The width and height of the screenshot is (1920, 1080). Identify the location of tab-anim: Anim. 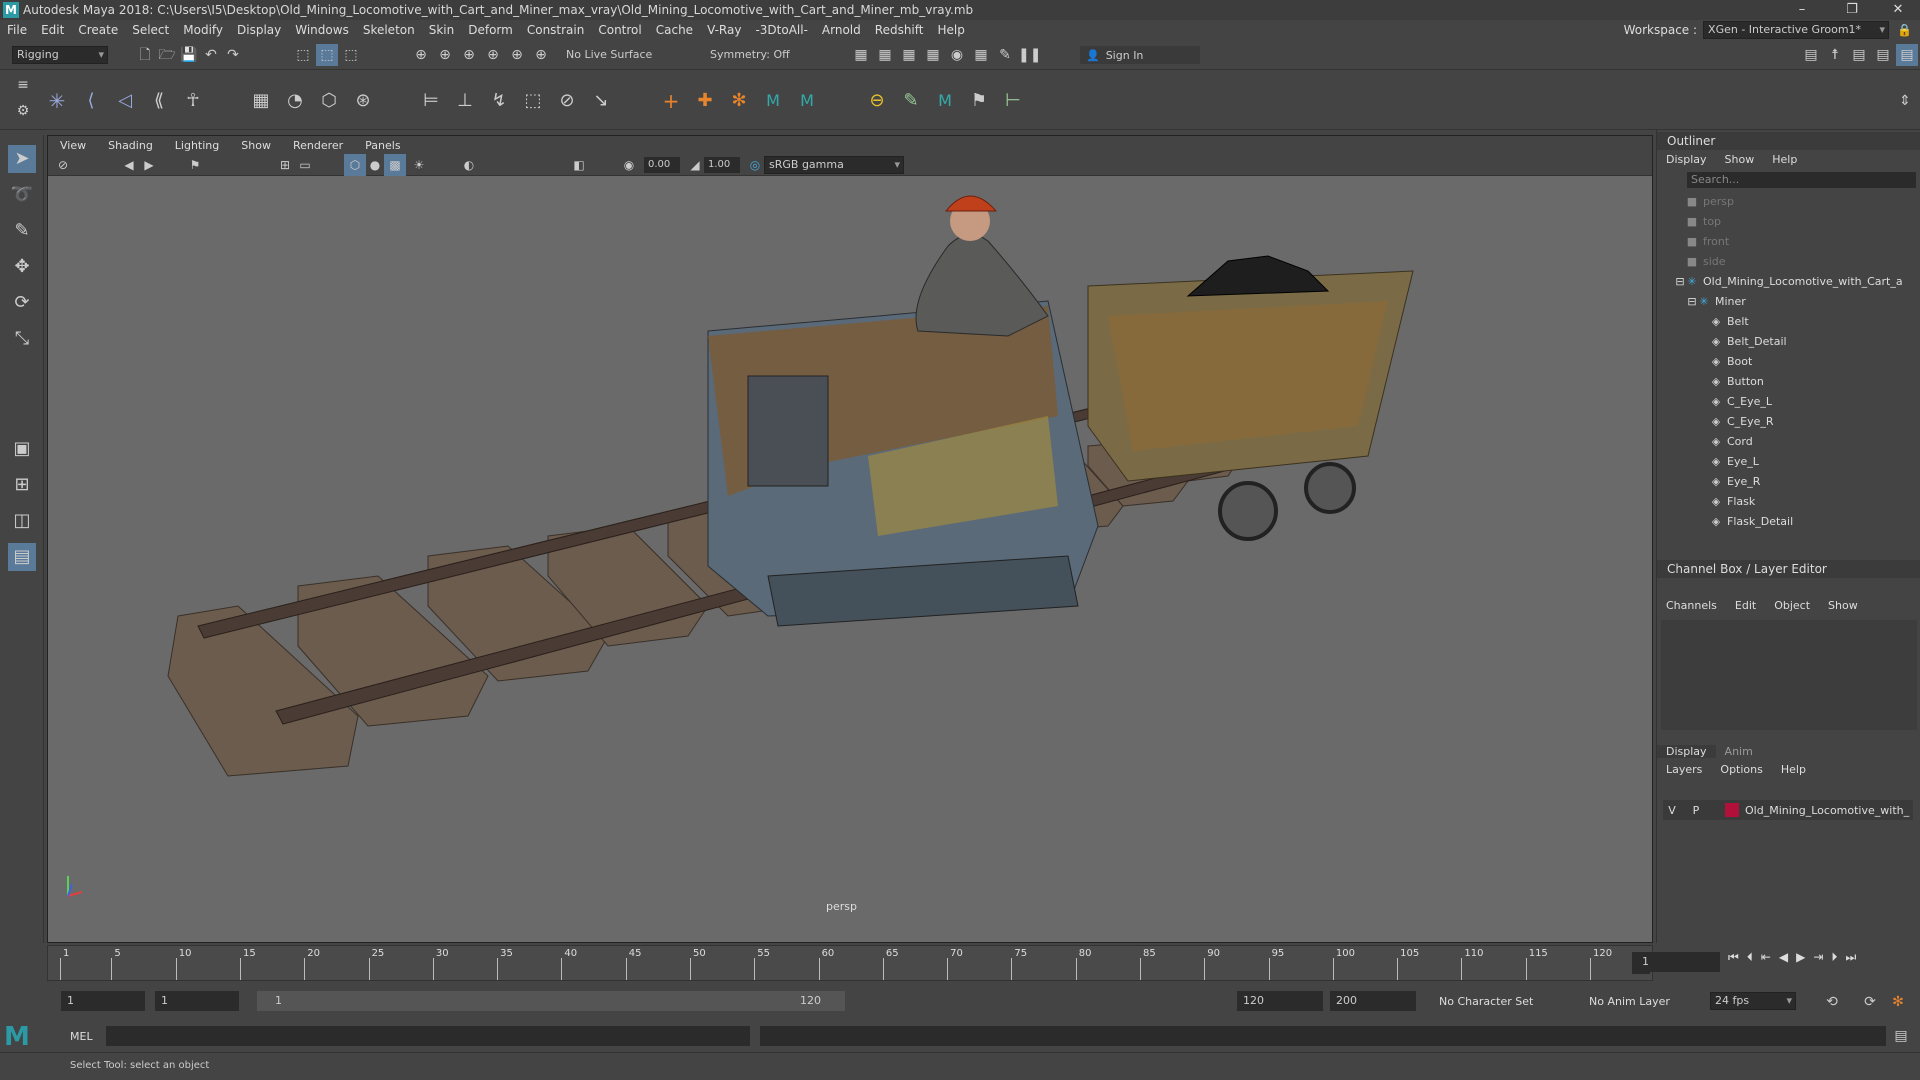
(1739, 751).